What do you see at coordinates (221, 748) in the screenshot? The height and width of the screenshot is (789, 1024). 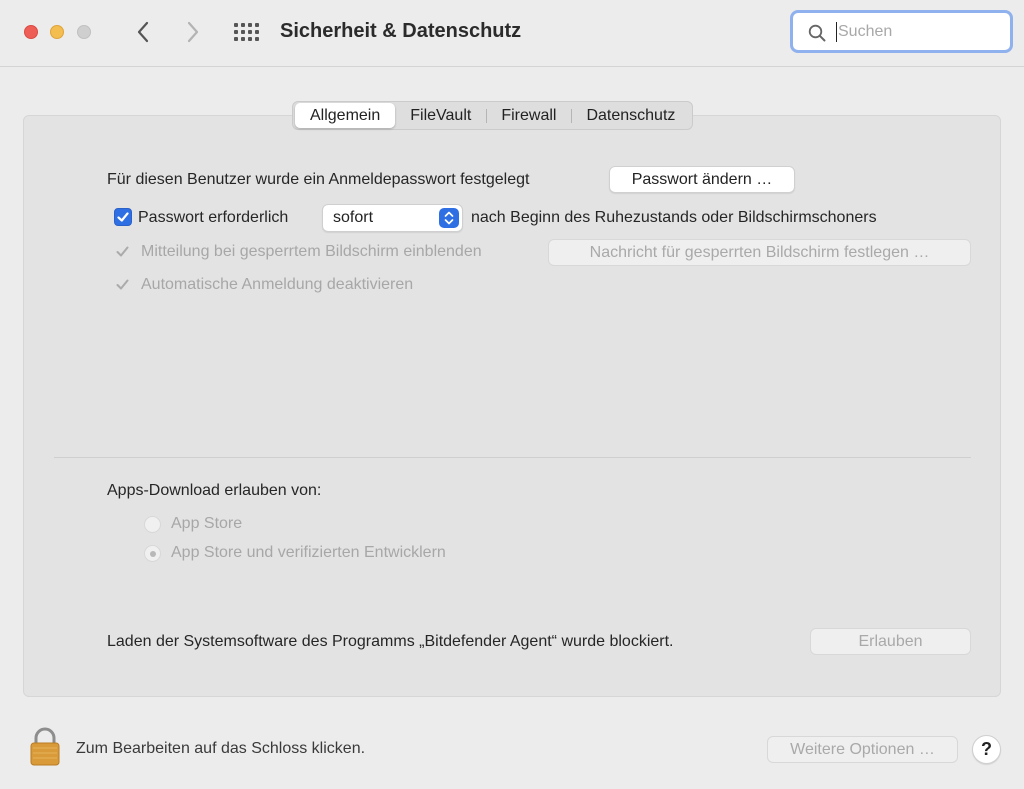 I see `lock-hint-text: Zum Bearbeiten auf das Schloss klicken.` at bounding box center [221, 748].